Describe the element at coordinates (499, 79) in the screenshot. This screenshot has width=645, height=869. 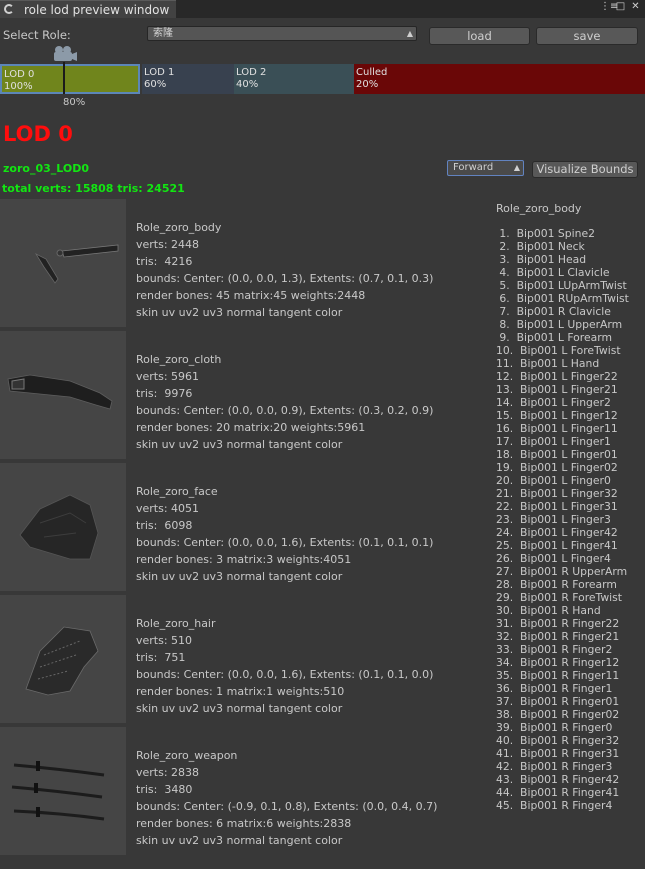
I see `lod-segment-culled: Culled 20%` at that location.